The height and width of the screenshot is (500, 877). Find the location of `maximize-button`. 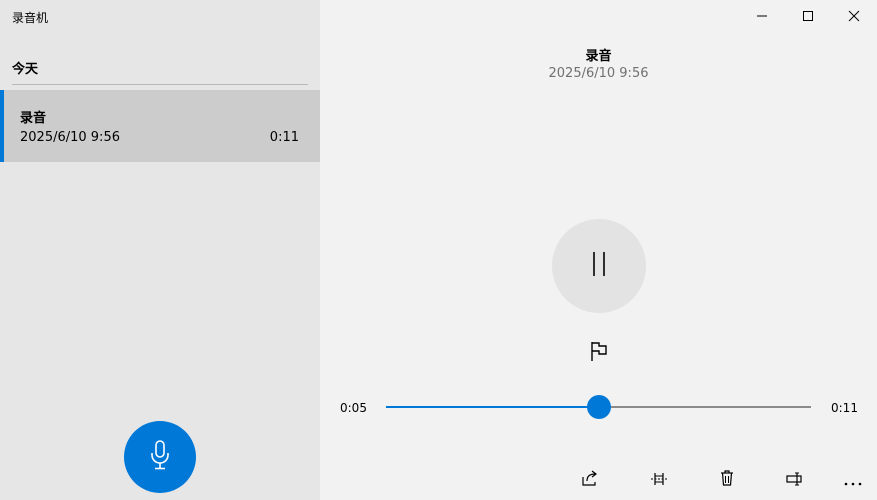

maximize-button is located at coordinates (808, 16).